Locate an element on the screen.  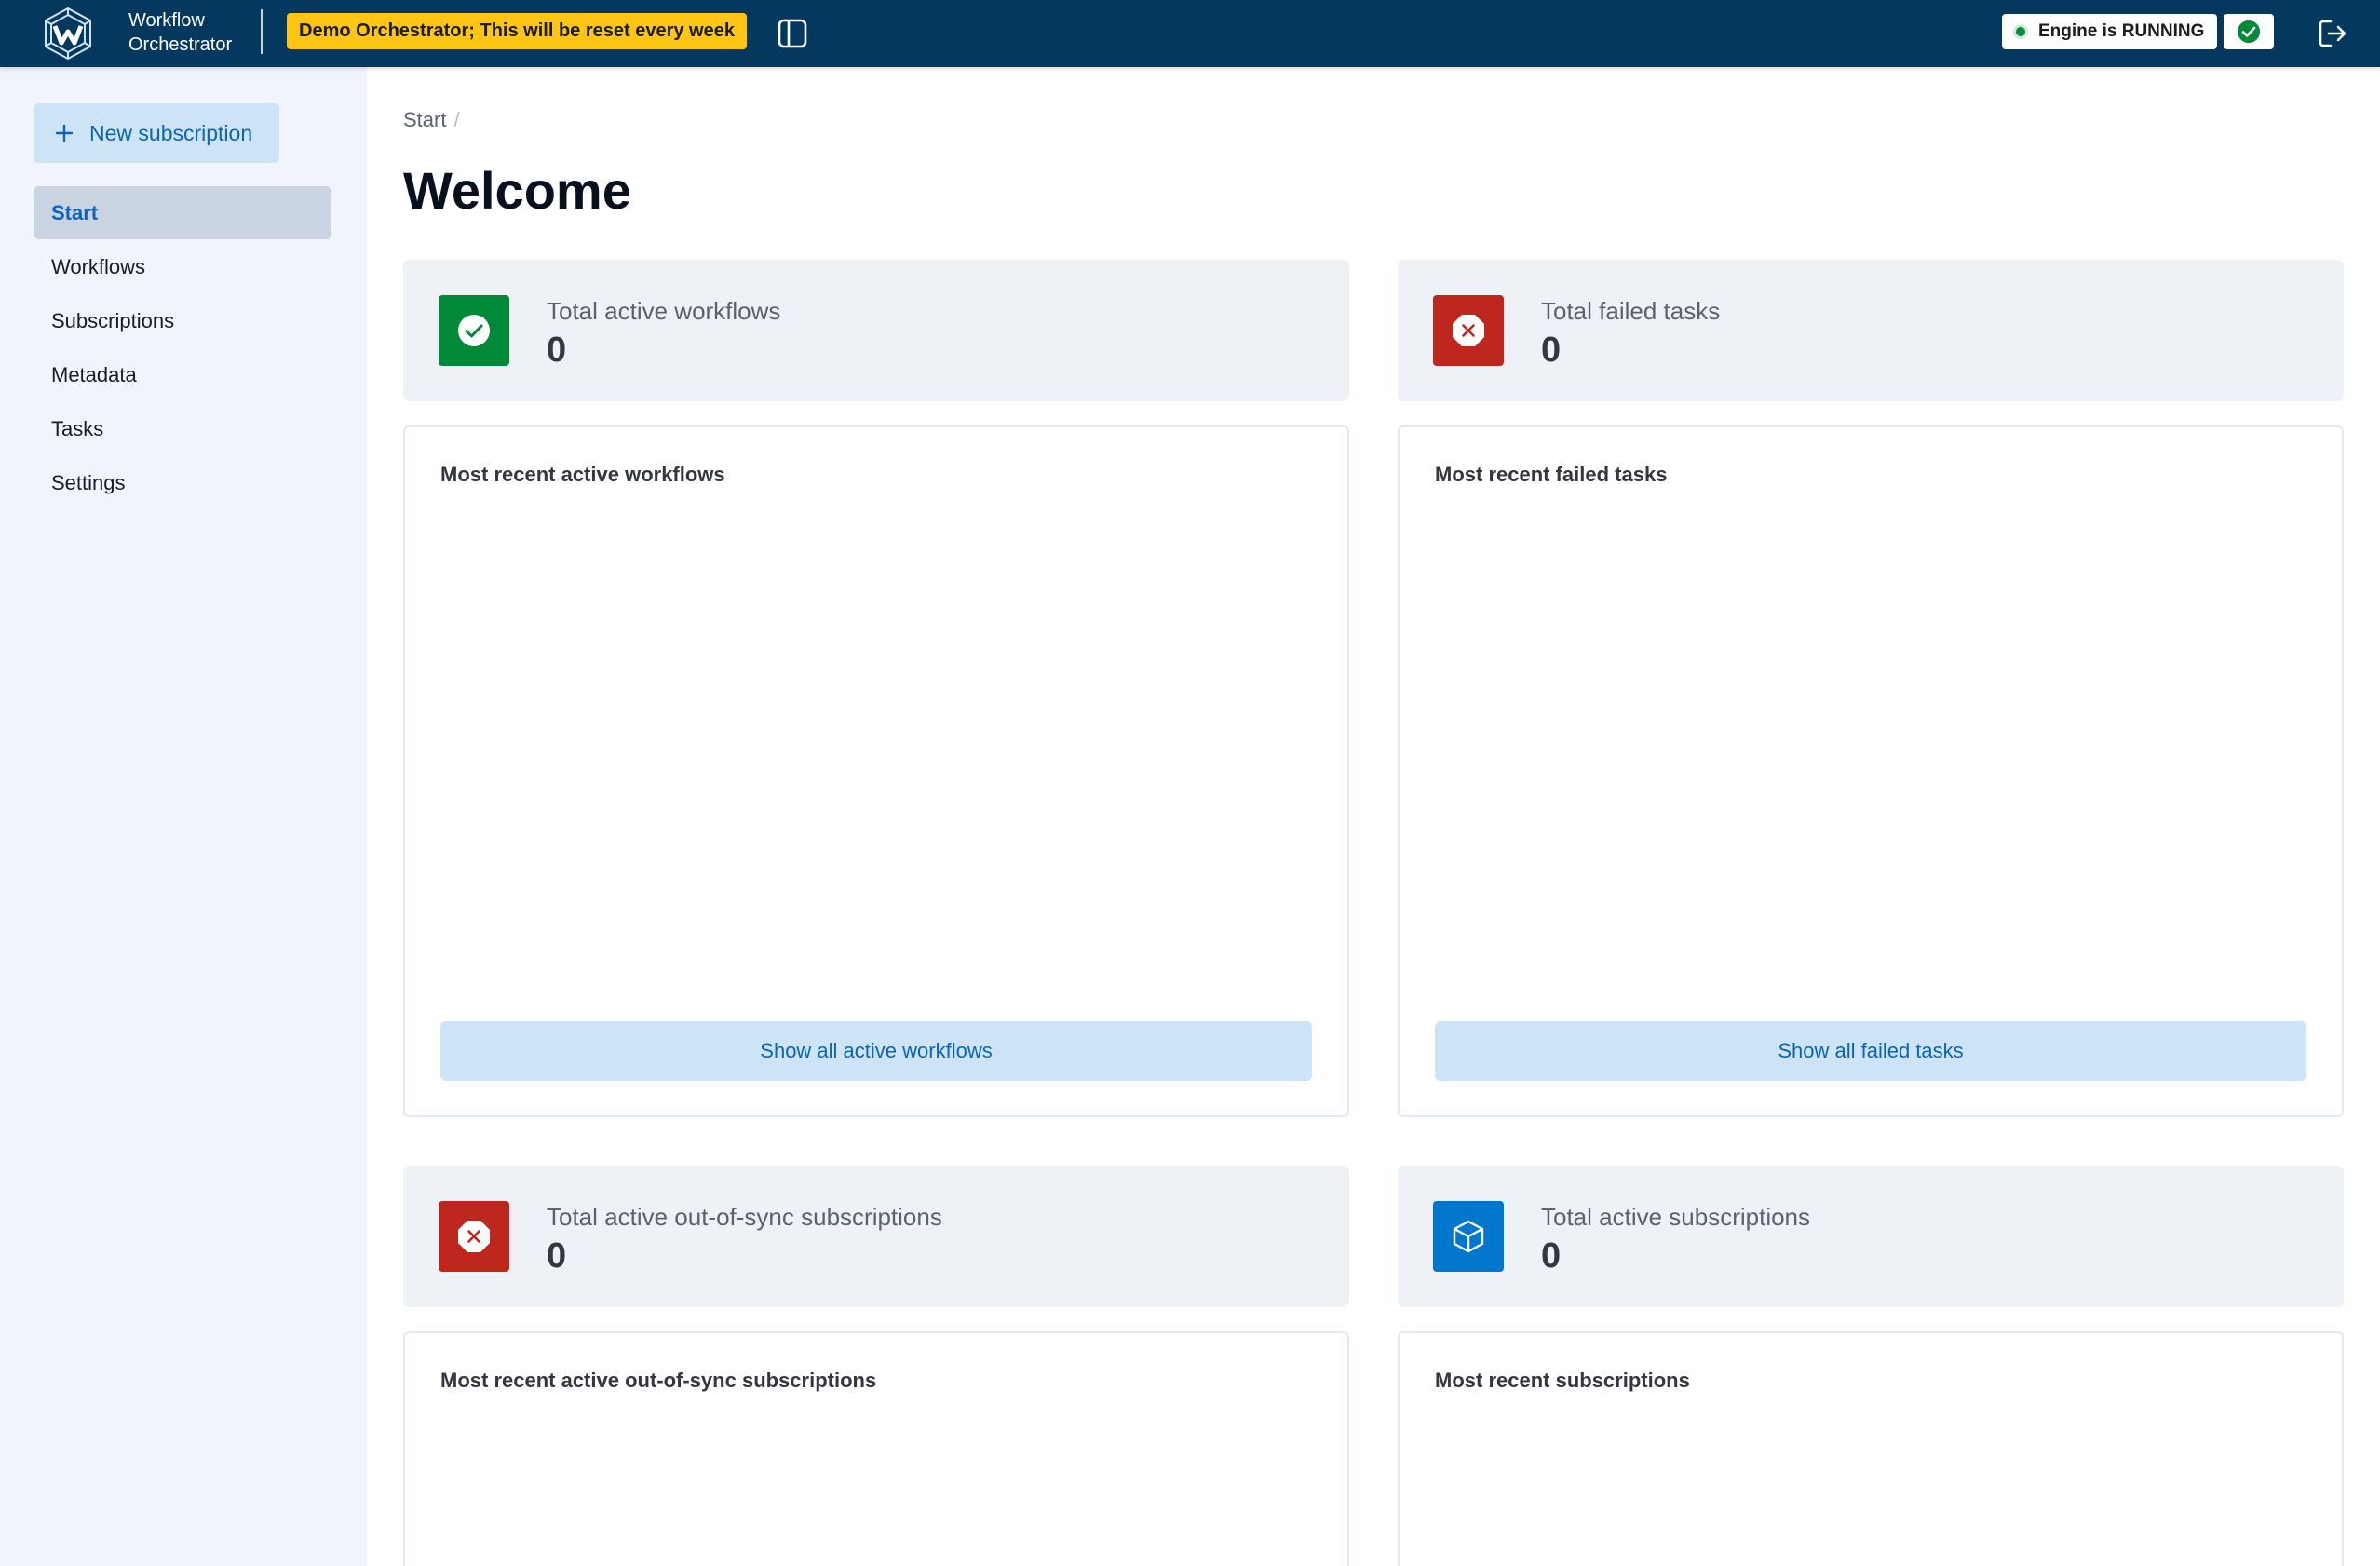
sidebar-toggle-icon is located at coordinates (792, 34).